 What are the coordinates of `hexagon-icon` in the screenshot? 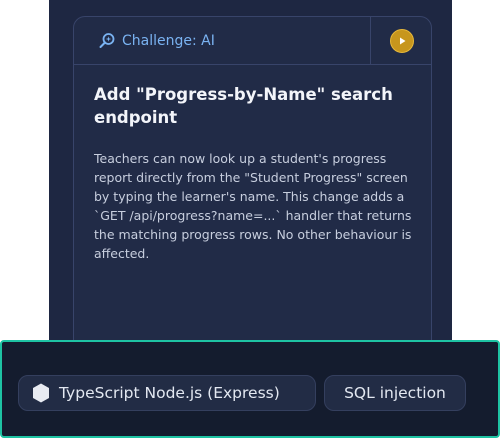 It's located at (41, 393).